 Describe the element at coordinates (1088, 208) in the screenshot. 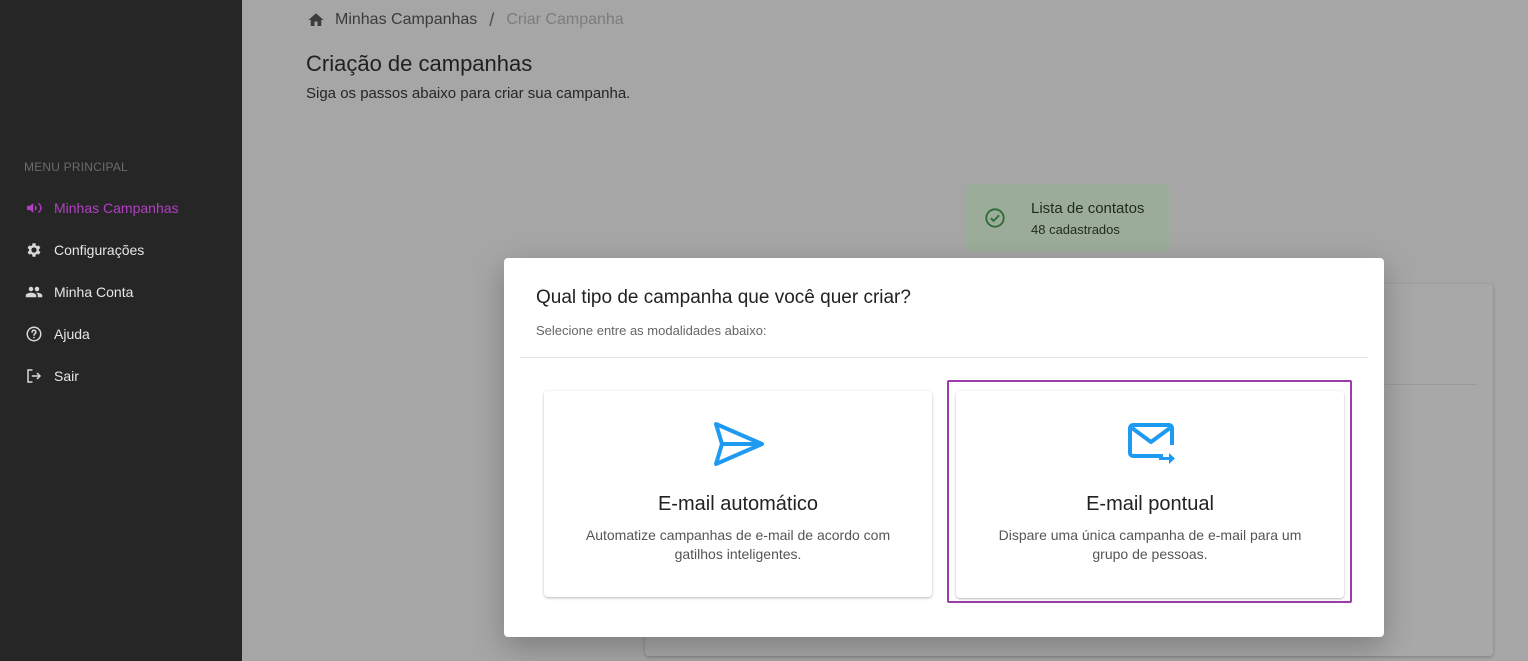

I see `contacts-title: Lista de contatos` at that location.